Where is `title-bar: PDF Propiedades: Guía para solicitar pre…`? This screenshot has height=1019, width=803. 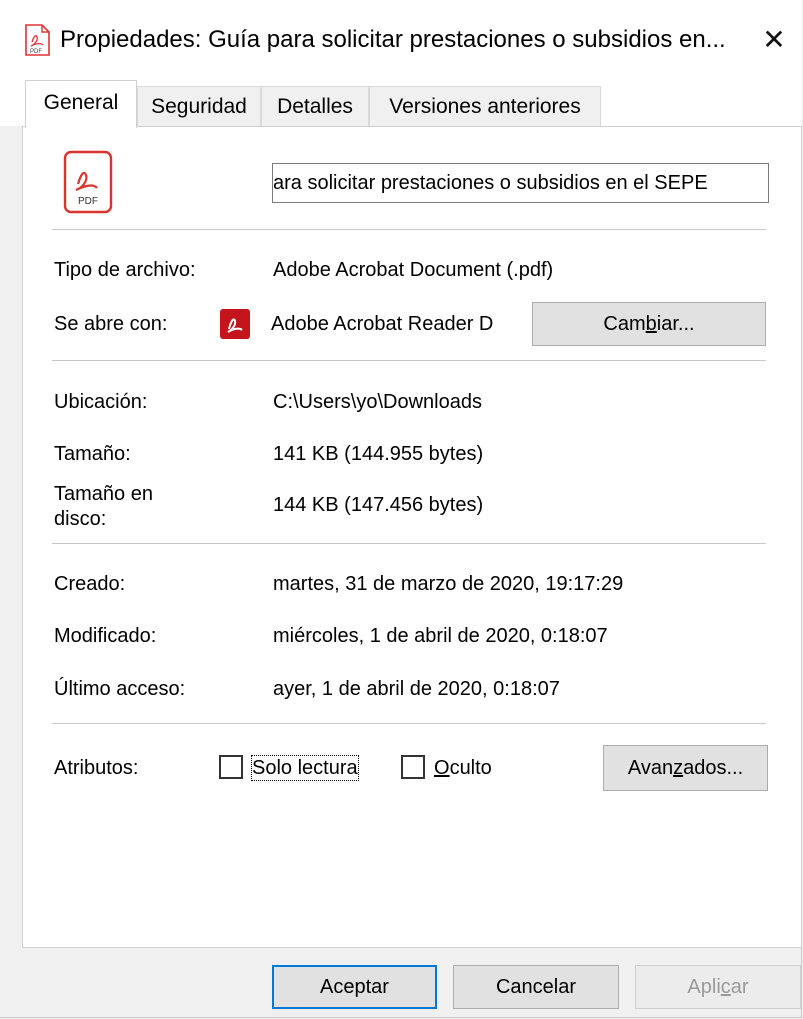
title-bar: PDF Propiedades: Guía para solicitar pre… is located at coordinates (401, 40).